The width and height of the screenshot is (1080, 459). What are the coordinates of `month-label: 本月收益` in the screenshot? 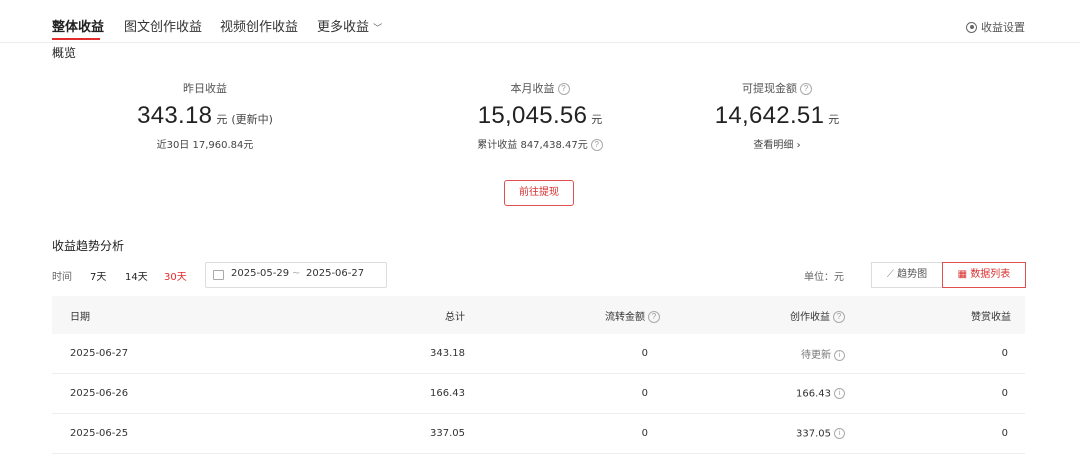 It's located at (532, 88).